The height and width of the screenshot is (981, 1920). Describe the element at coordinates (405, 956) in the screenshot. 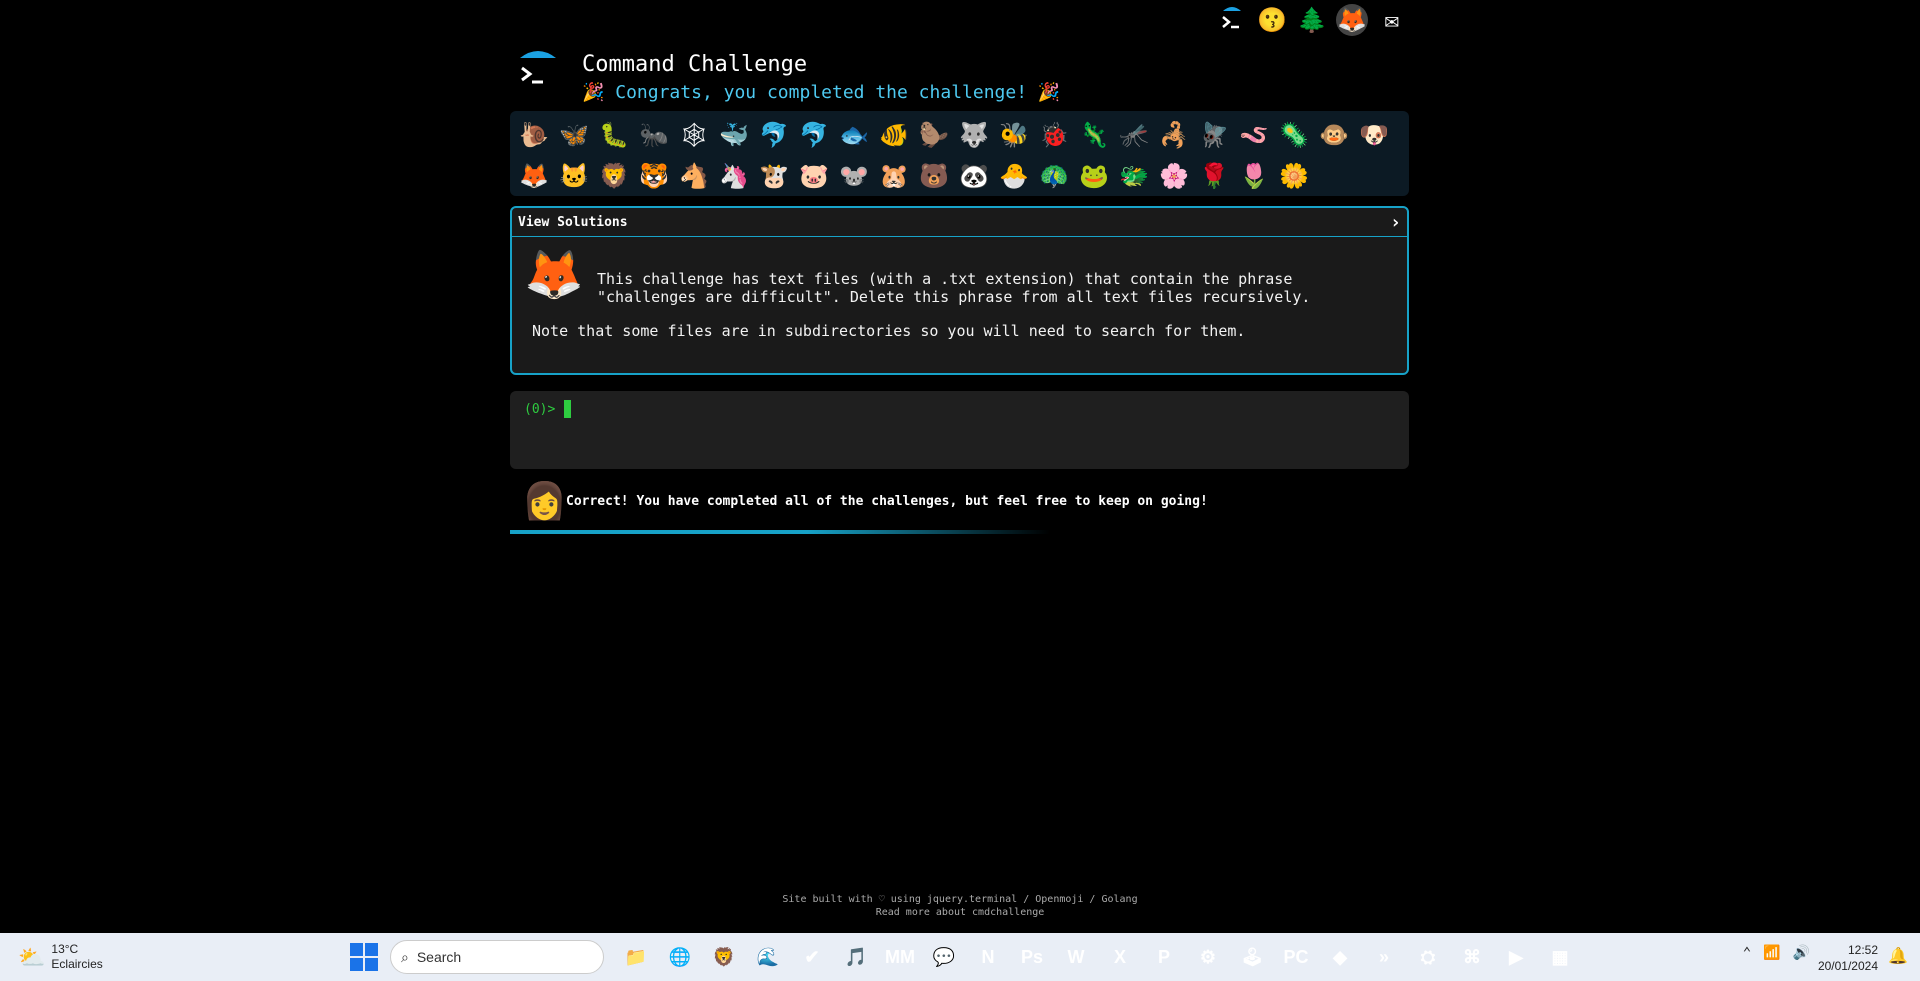

I see `search-icon: ⌕` at that location.